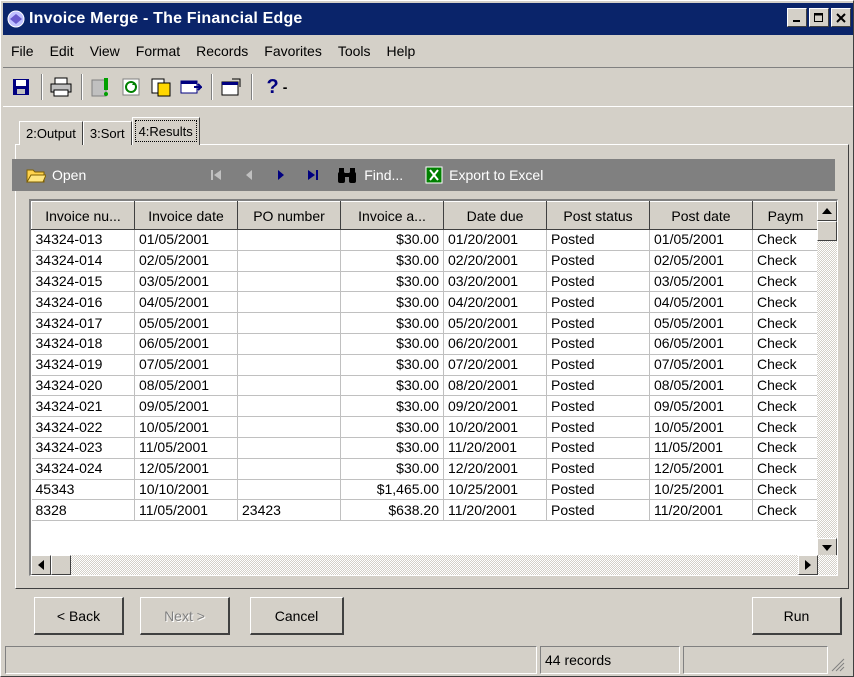  What do you see at coordinates (495, 469) in the screenshot?
I see `cell-date-due: 12/20/2001` at bounding box center [495, 469].